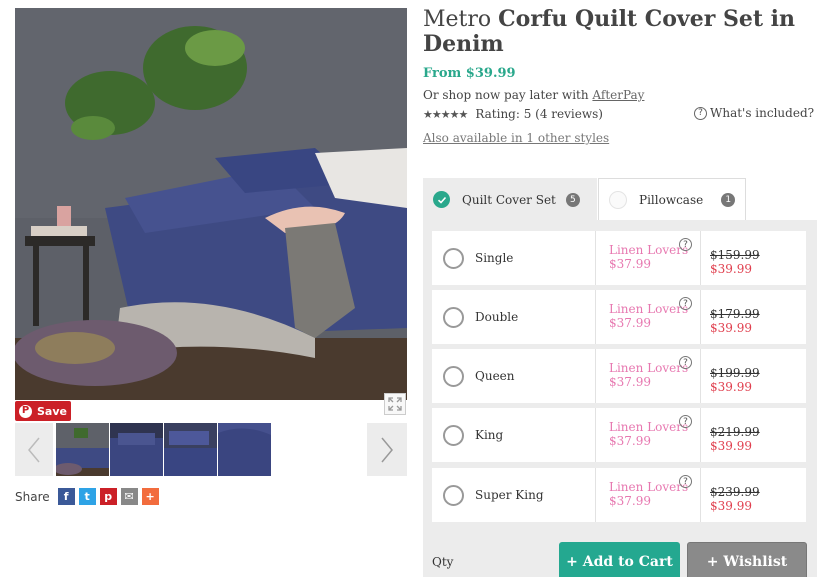 Image resolution: width=828 pixels, height=577 pixels. What do you see at coordinates (494, 258) in the screenshot?
I see `size-label: Single` at bounding box center [494, 258].